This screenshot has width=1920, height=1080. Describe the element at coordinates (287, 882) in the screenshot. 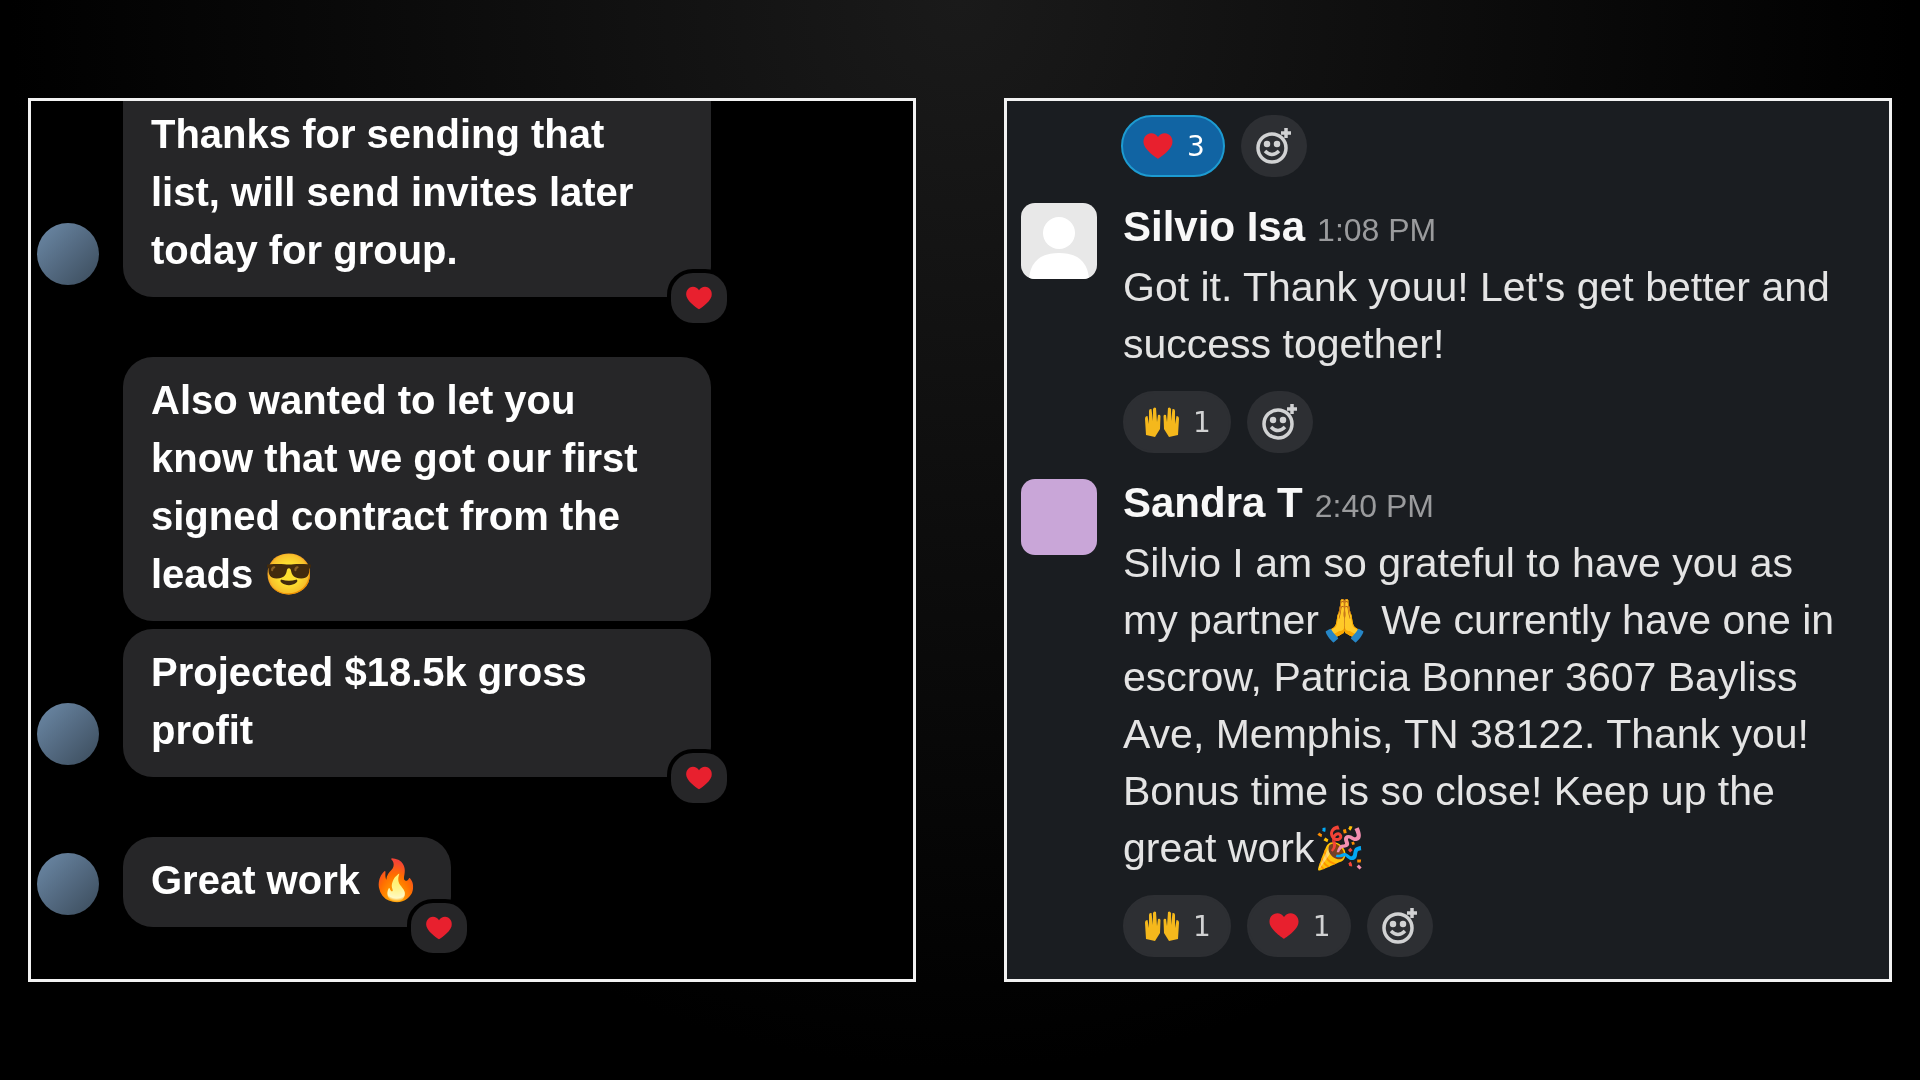

I see `message-bubble: Great work 🔥` at that location.